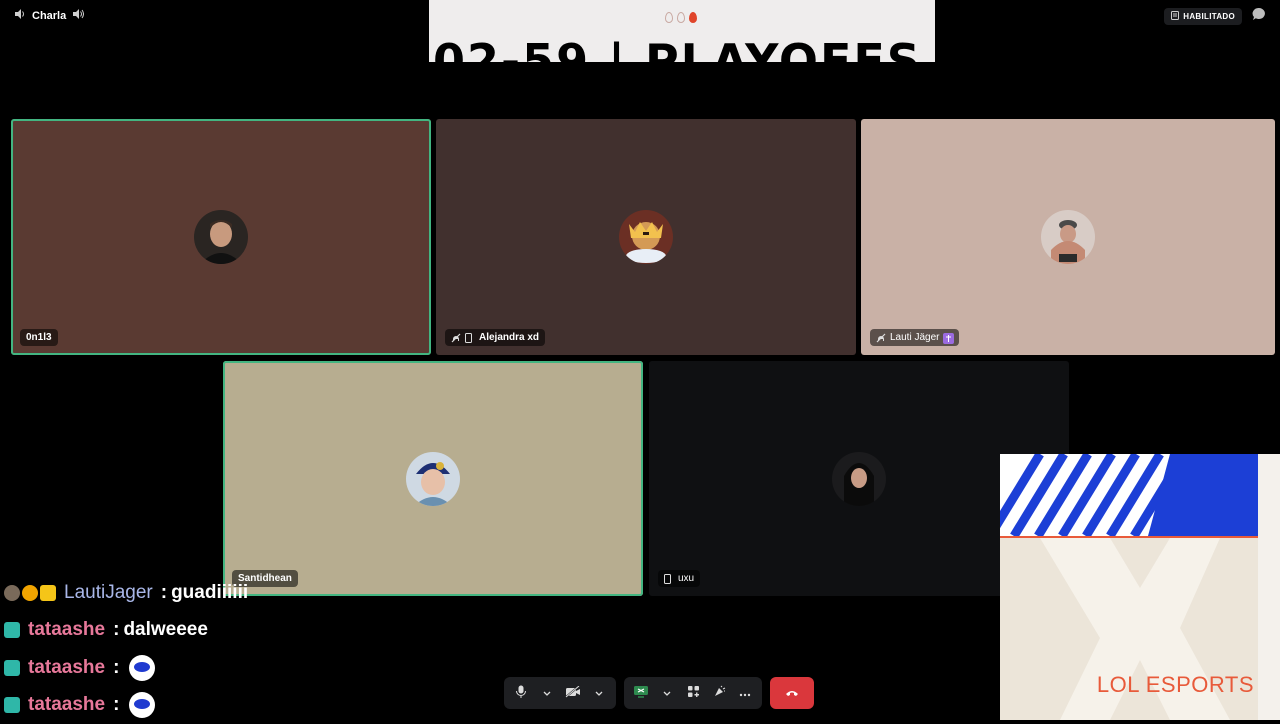  I want to click on channel-header: Charla, so click(49, 15).